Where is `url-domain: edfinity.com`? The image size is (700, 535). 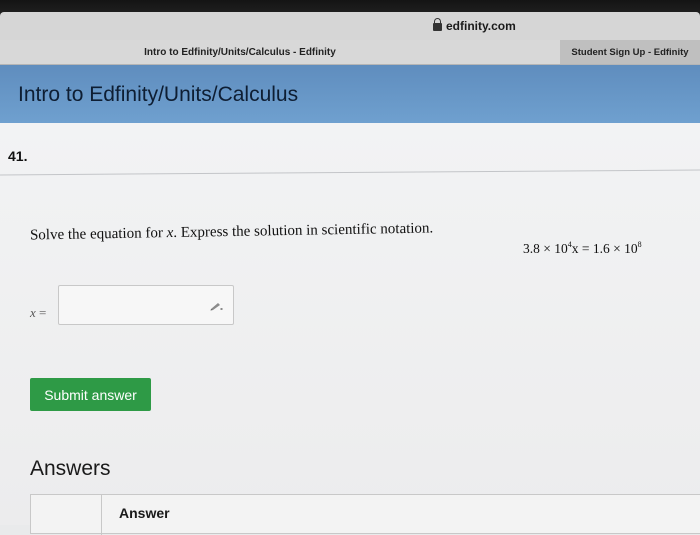 url-domain: edfinity.com is located at coordinates (474, 25).